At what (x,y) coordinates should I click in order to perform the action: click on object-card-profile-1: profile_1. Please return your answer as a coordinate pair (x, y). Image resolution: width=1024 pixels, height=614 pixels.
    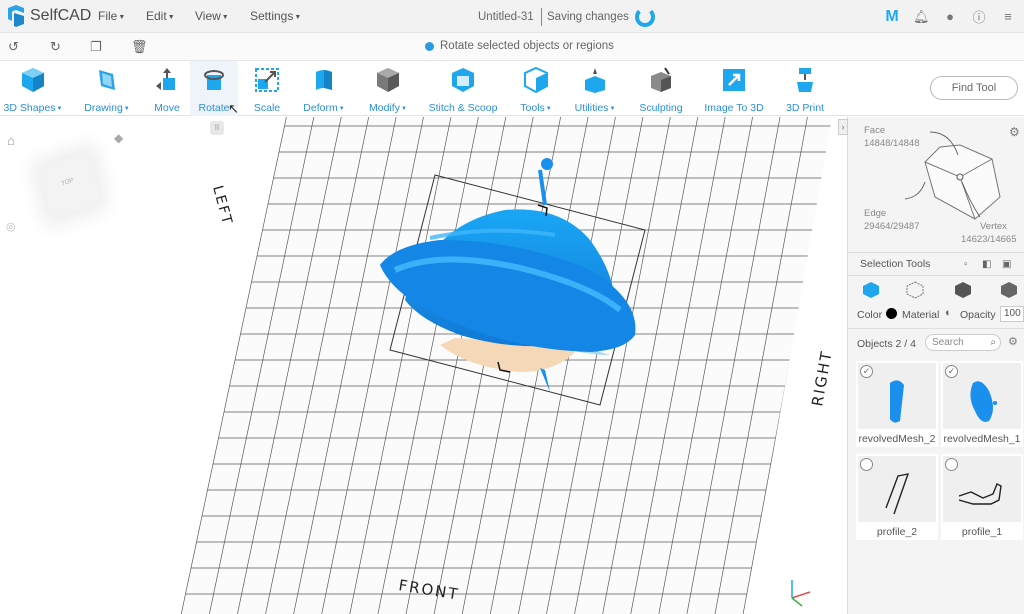
    Looking at the image, I should click on (982, 497).